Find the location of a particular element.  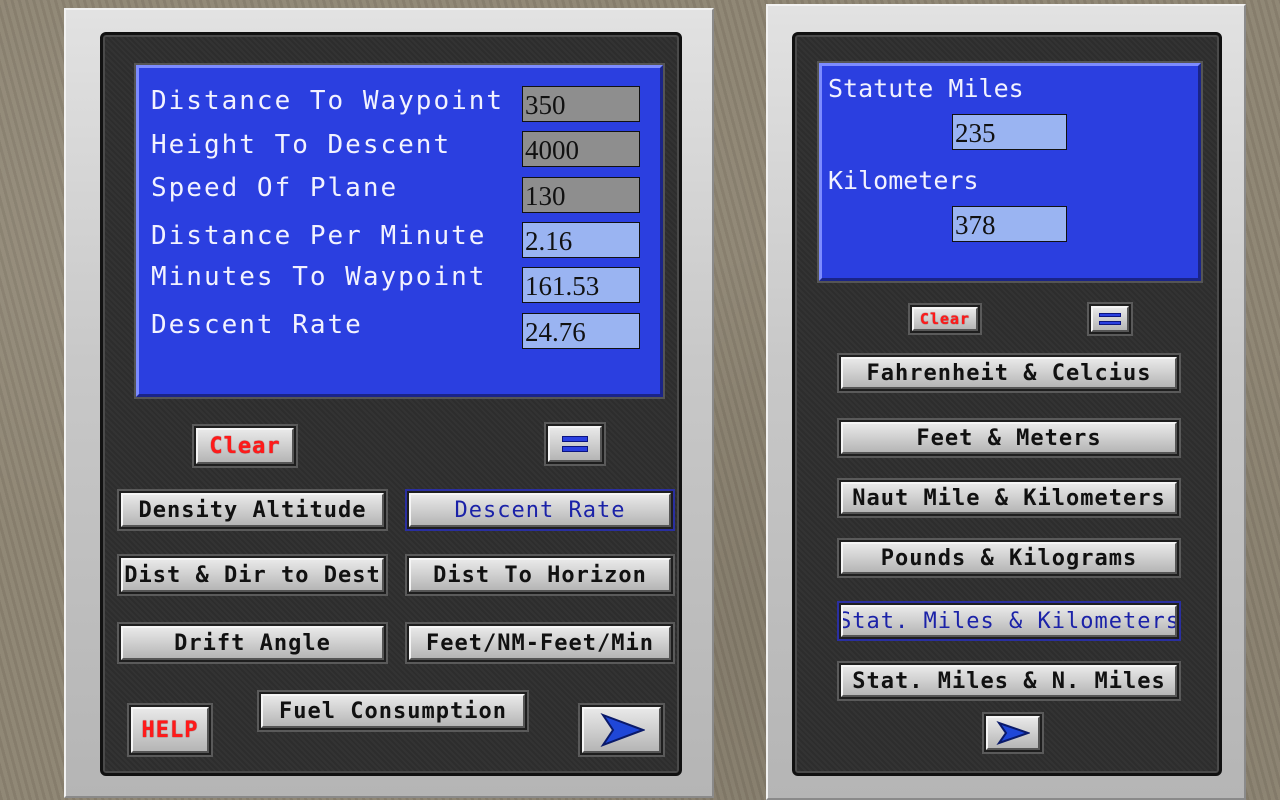

field-label-descent-rate: Descent Rate is located at coordinates (257, 325).